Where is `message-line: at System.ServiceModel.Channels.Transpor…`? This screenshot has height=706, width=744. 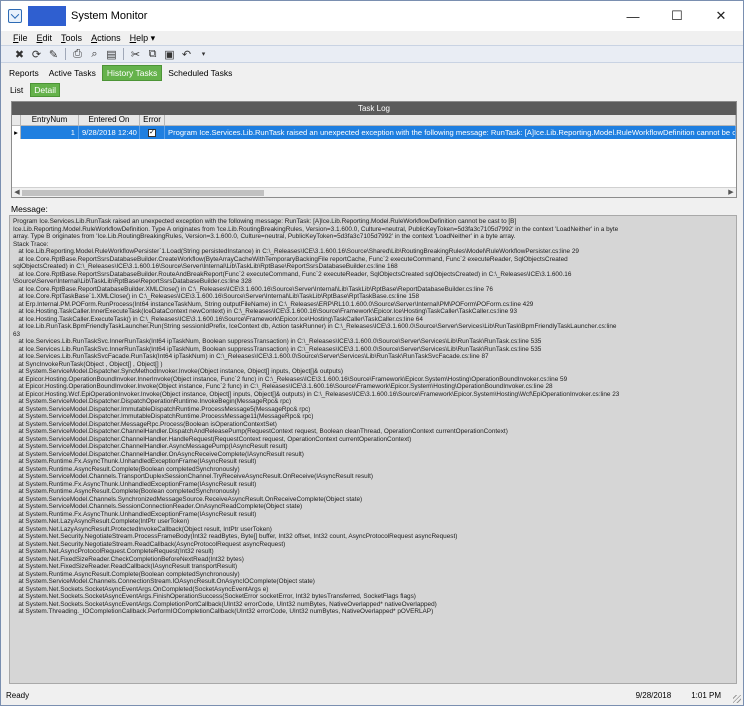
message-line: at System.ServiceModel.Channels.Transpor… is located at coordinates (193, 476).